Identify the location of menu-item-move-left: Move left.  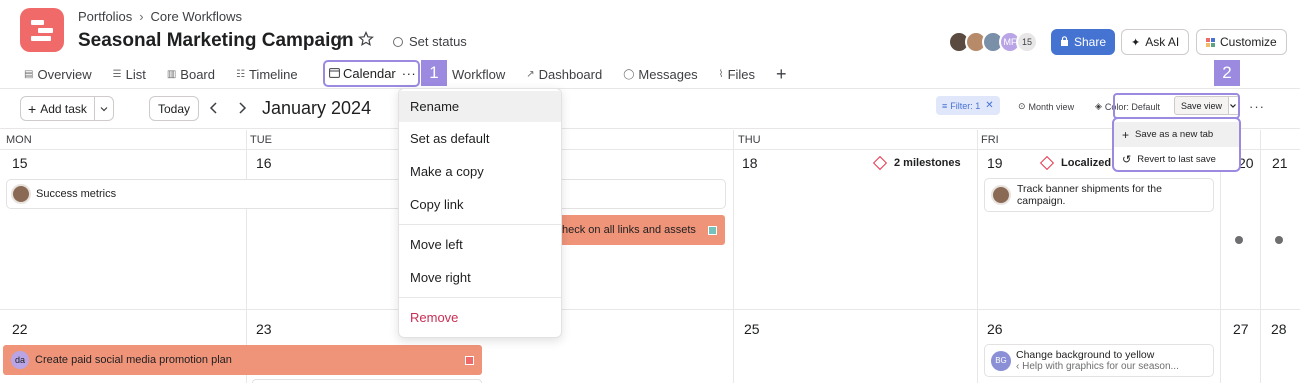
(480, 244).